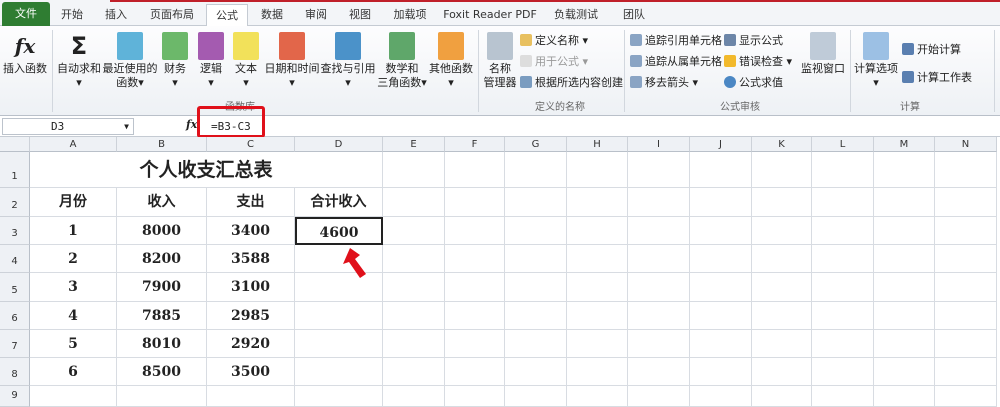  I want to click on column-header: F, so click(475, 144).